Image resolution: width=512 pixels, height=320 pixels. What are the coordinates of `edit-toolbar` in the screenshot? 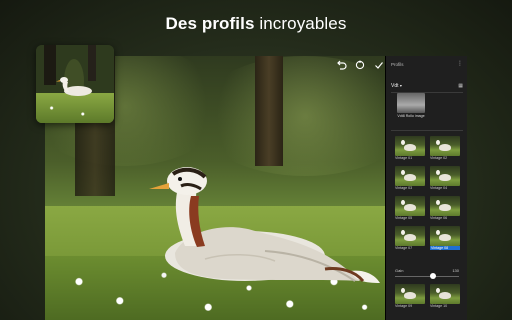 It's located at (360, 65).